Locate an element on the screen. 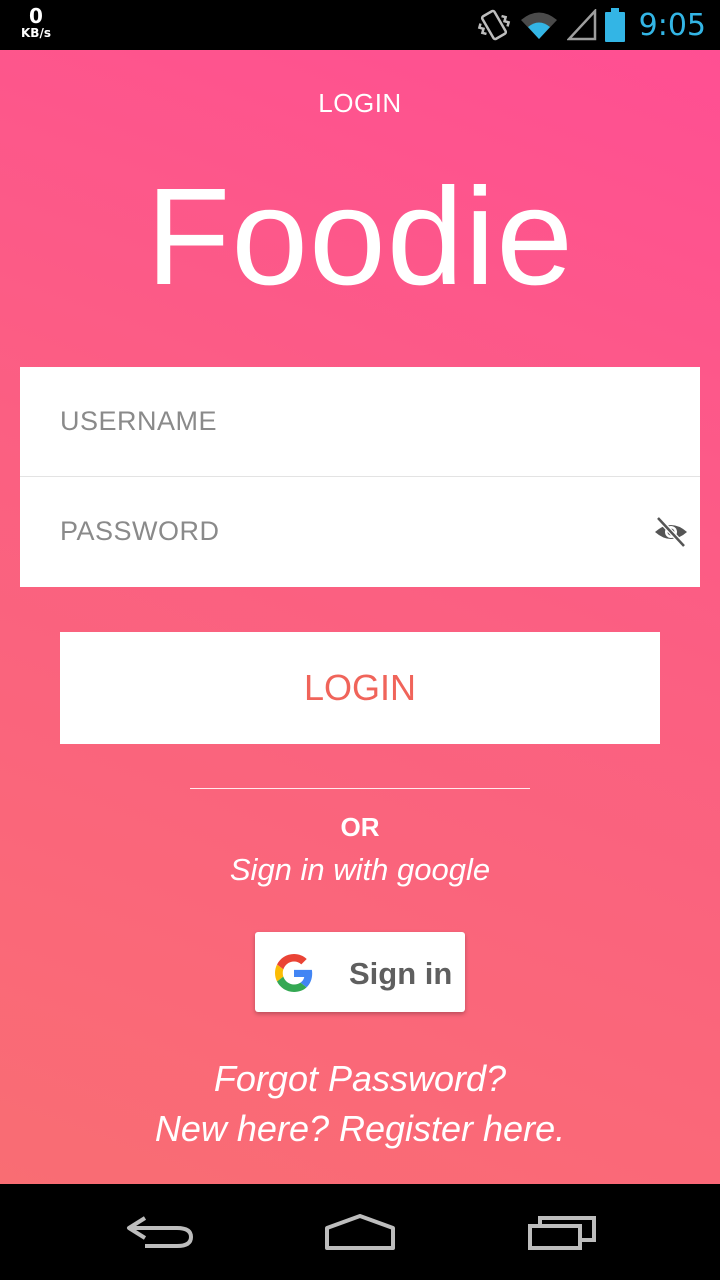 This screenshot has width=720, height=1280. network-speed-unit: KB/s is located at coordinates (36, 33).